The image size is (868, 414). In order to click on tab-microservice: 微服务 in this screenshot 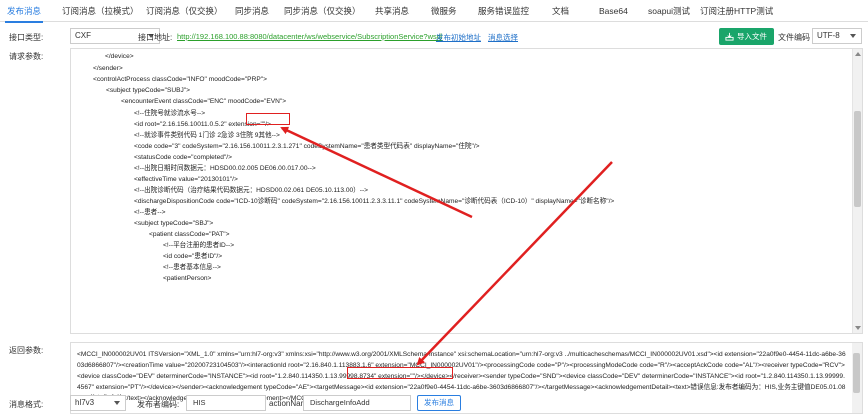, I will do `click(444, 11)`.